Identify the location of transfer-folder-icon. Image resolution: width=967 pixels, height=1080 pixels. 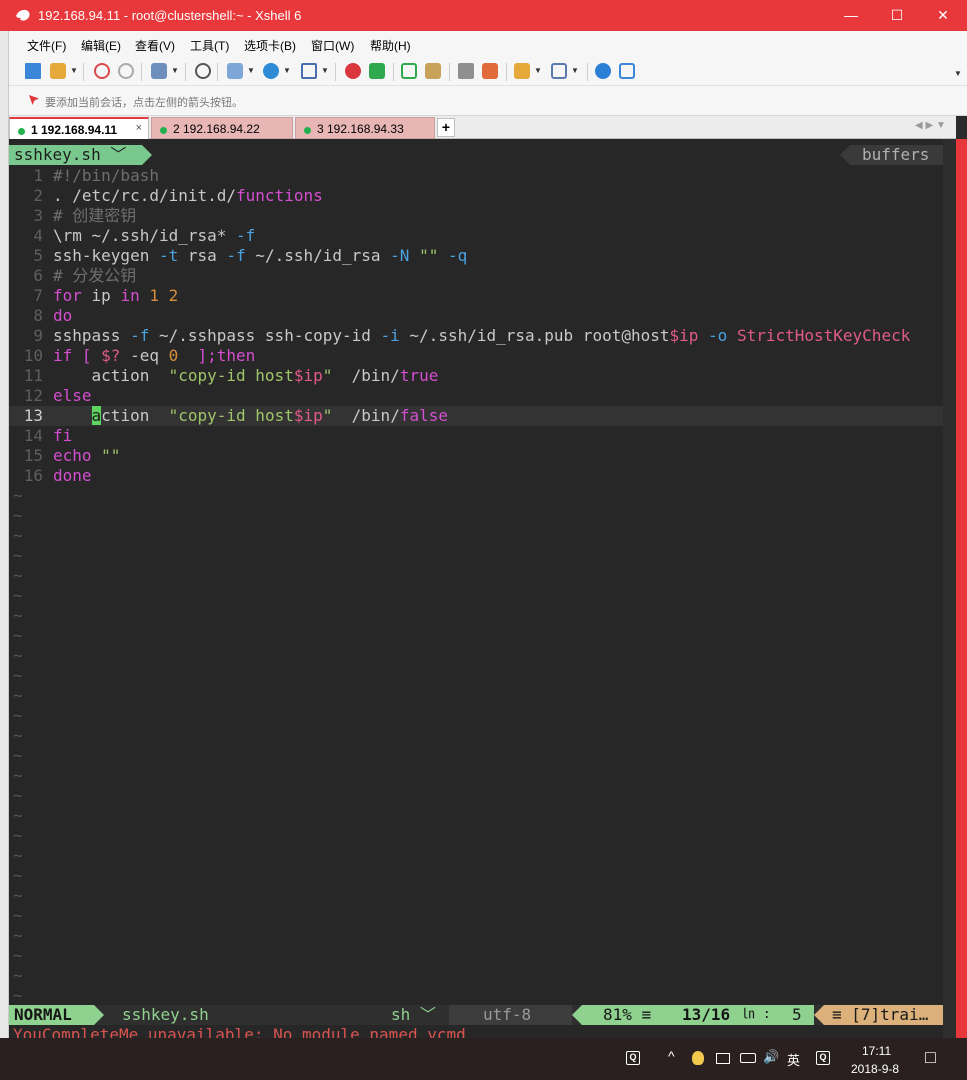
(522, 71).